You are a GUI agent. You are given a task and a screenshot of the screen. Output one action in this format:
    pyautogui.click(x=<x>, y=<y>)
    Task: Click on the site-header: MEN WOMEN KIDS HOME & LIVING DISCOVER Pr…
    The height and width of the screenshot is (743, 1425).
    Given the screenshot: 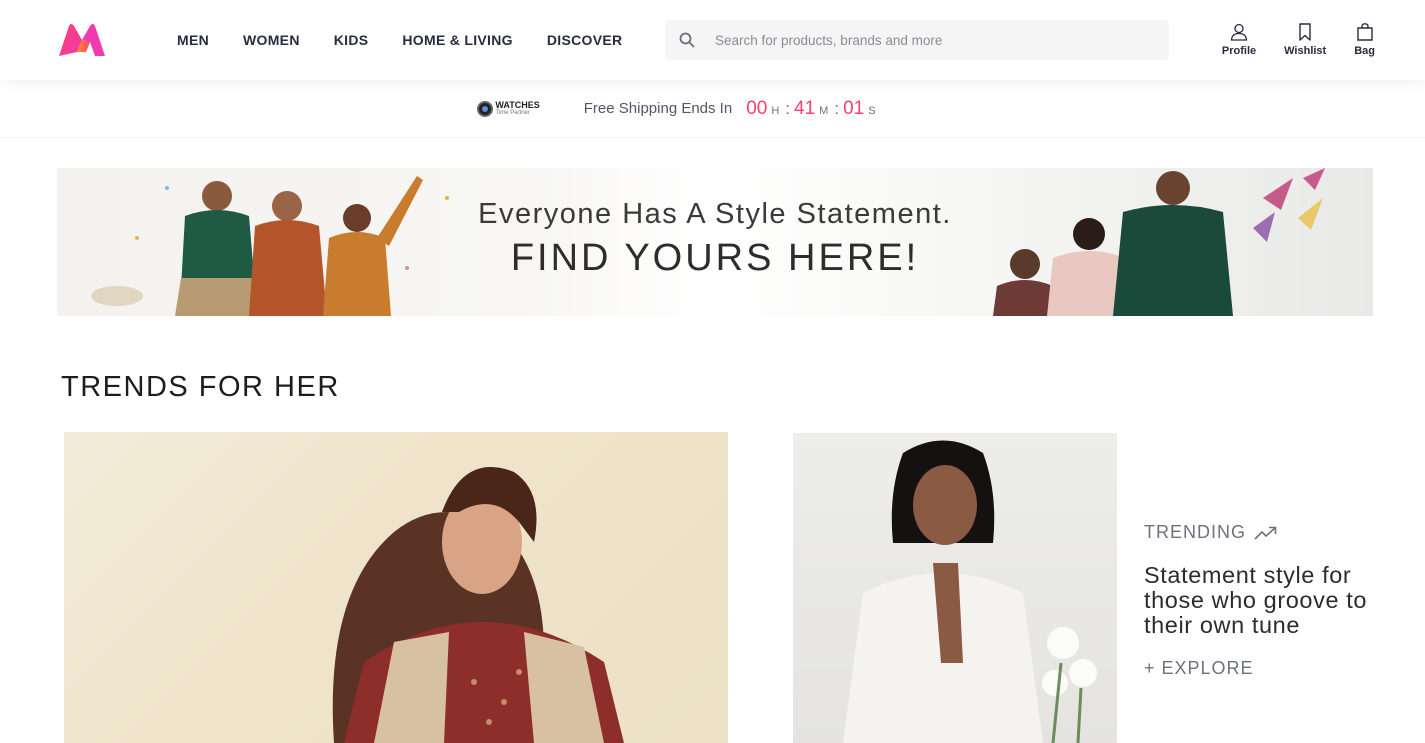 What is the action you would take?
    pyautogui.click(x=712, y=40)
    